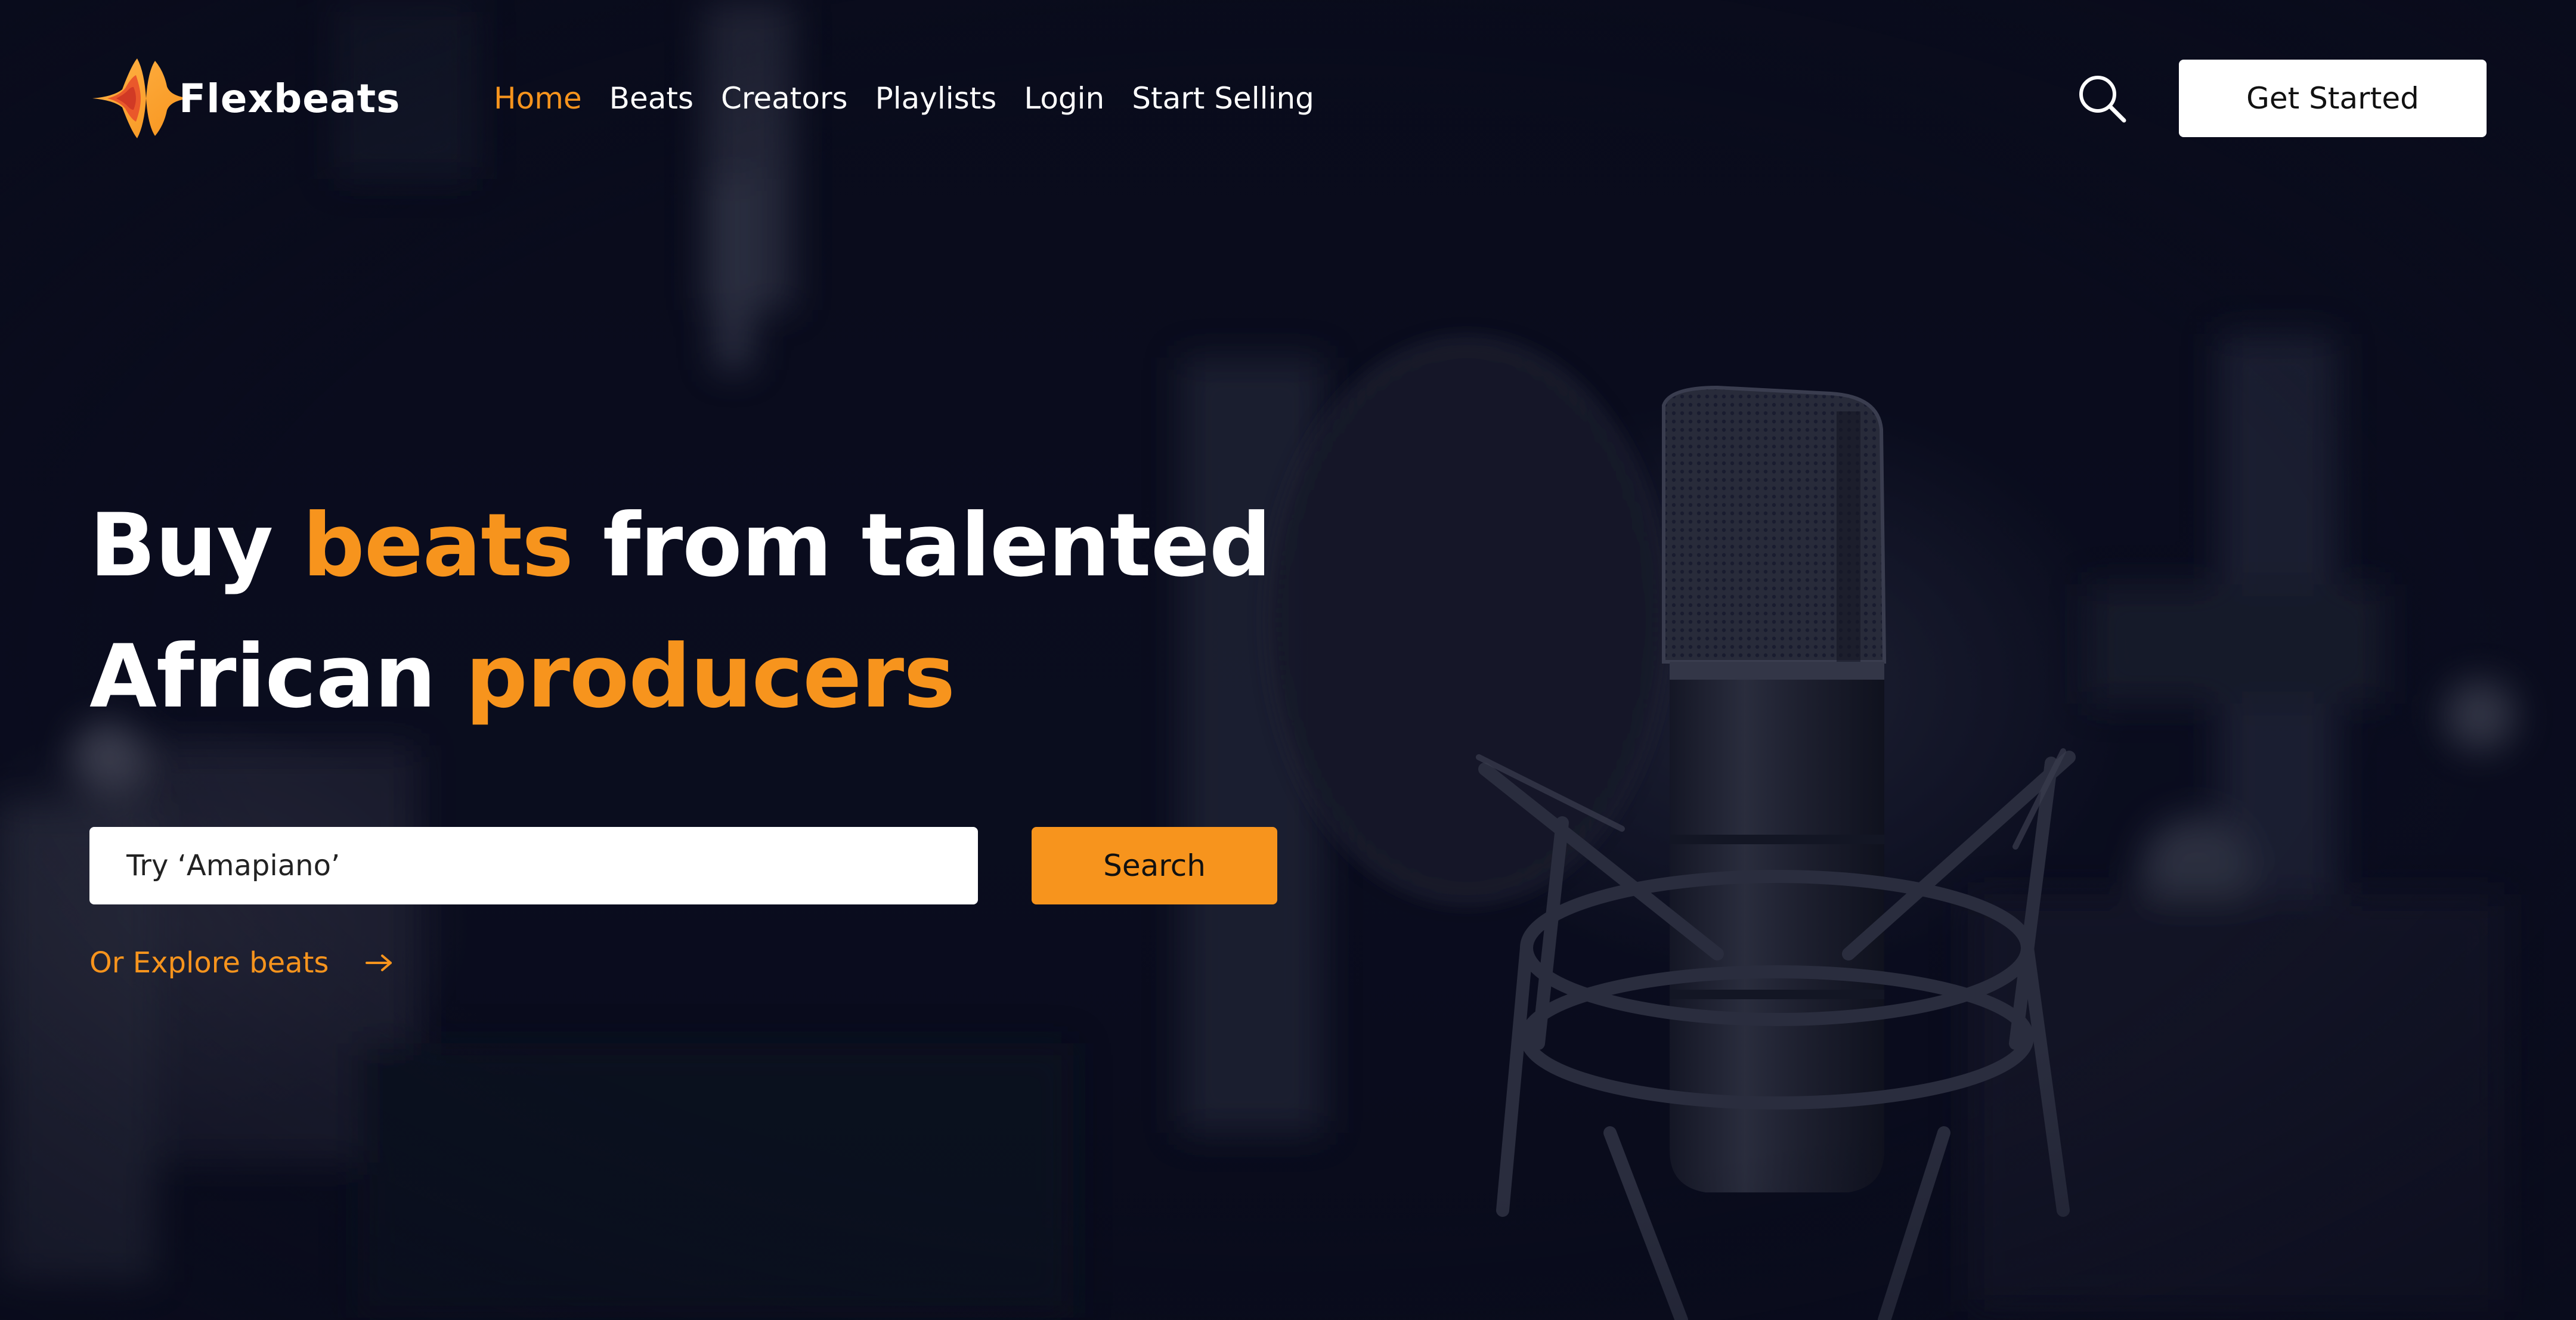 This screenshot has height=1320, width=2576. Describe the element at coordinates (379, 963) in the screenshot. I see `arrow-right-icon` at that location.